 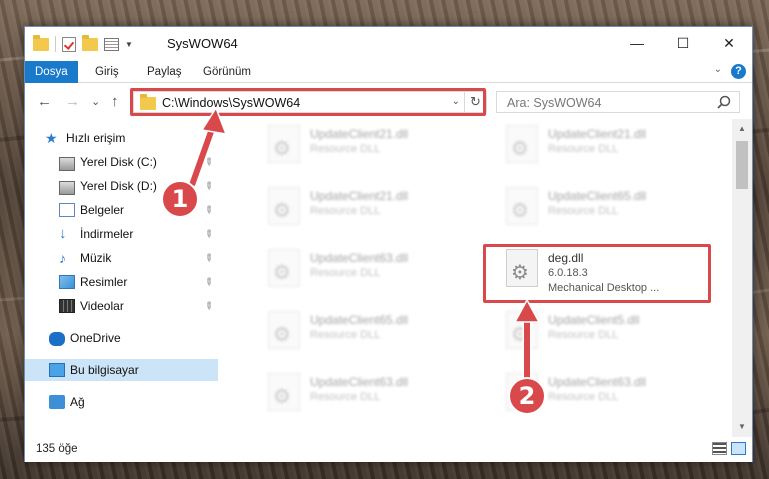 I want to click on sidebar-item-label: Hızlı erişim, so click(x=96, y=138).